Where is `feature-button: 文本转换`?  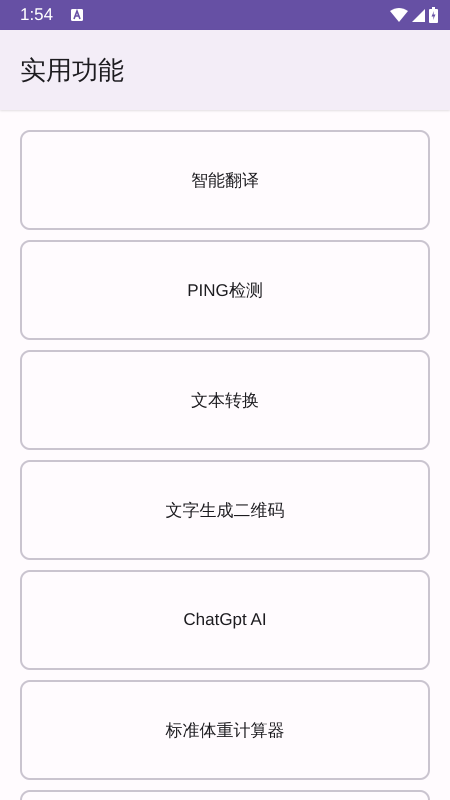
feature-button: 文本转换 is located at coordinates (225, 400).